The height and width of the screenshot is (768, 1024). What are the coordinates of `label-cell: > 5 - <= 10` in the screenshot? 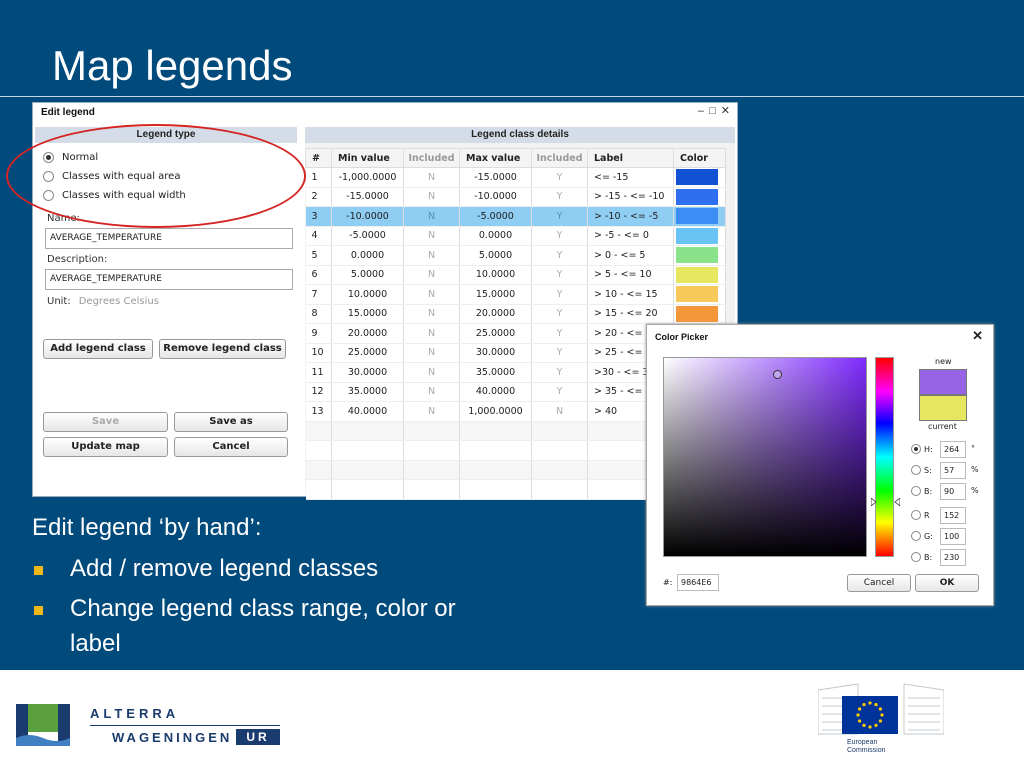 It's located at (630, 275).